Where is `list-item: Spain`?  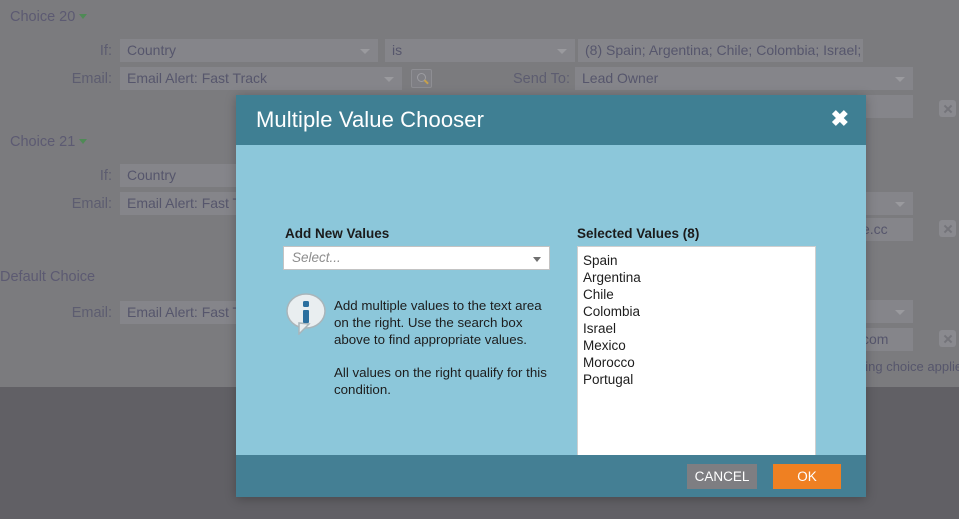
list-item: Spain is located at coordinates (699, 260).